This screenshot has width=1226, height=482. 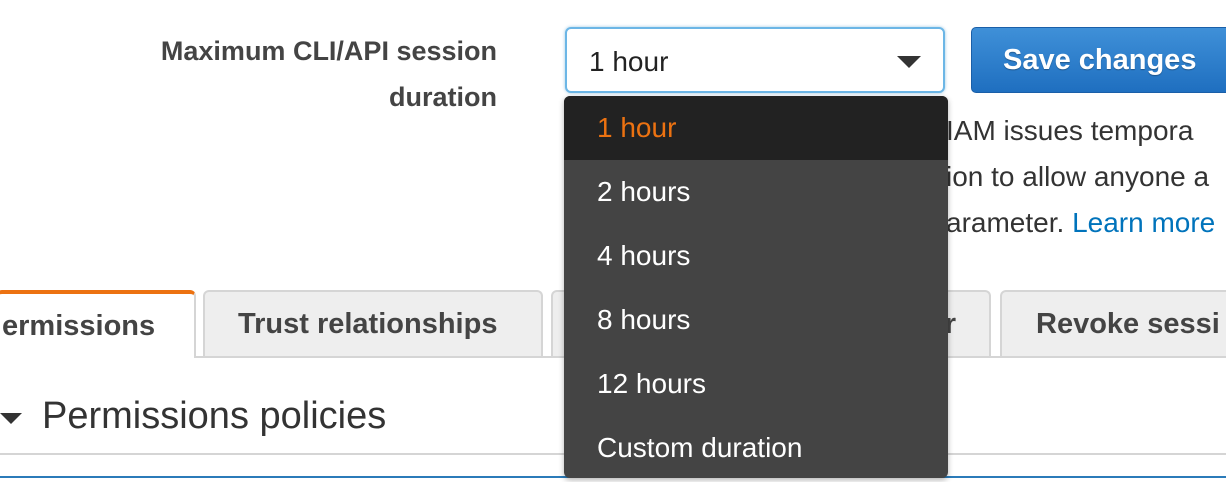 What do you see at coordinates (1070, 130) in the screenshot?
I see `description-line1: IAM issues tempora` at bounding box center [1070, 130].